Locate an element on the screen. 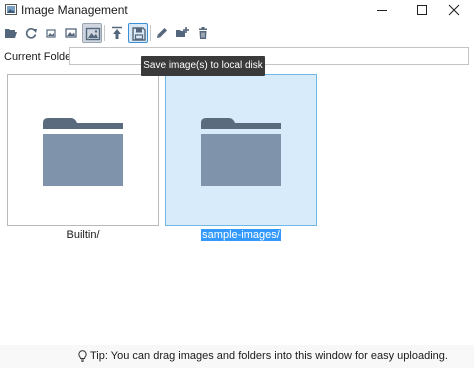  image-small-icon is located at coordinates (51, 33).